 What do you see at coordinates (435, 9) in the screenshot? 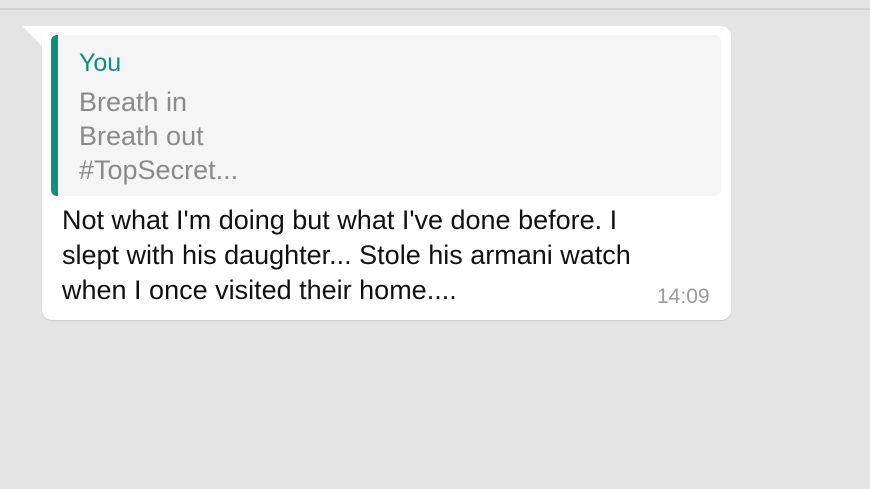
I see `top-divider` at bounding box center [435, 9].